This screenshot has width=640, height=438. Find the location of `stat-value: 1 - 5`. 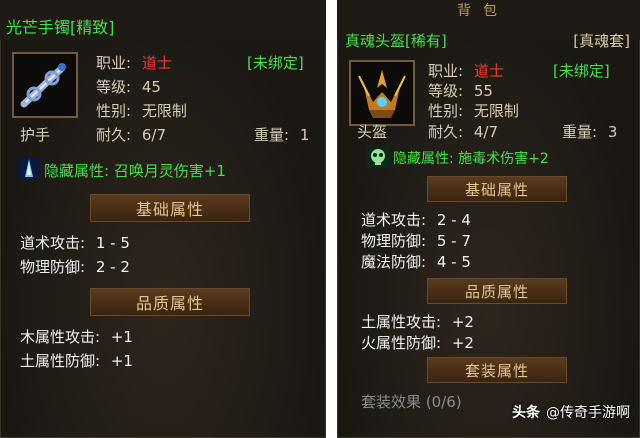

stat-value: 1 - 5 is located at coordinates (112, 243).